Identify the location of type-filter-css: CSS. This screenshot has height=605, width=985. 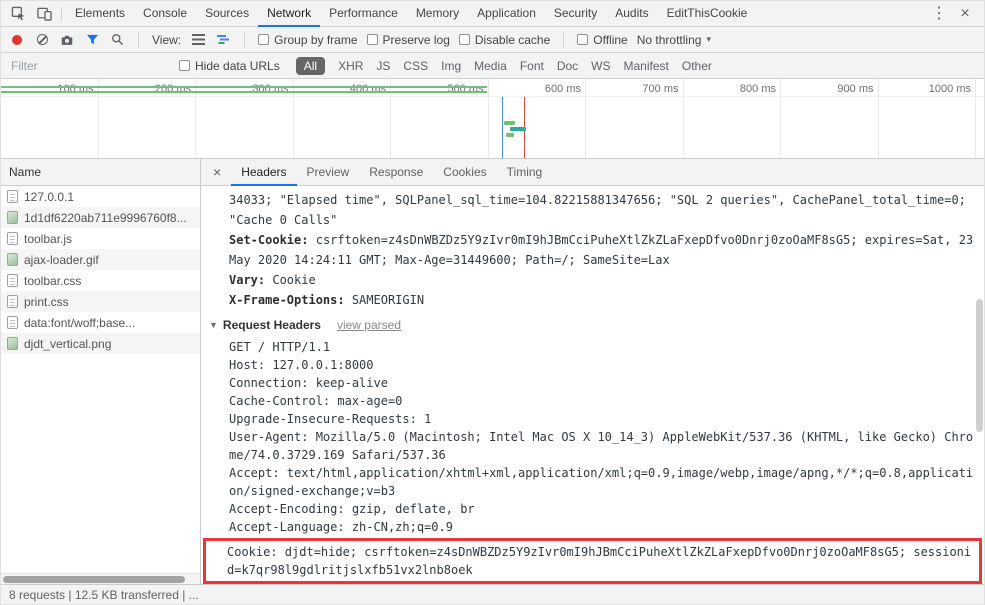
(415, 66).